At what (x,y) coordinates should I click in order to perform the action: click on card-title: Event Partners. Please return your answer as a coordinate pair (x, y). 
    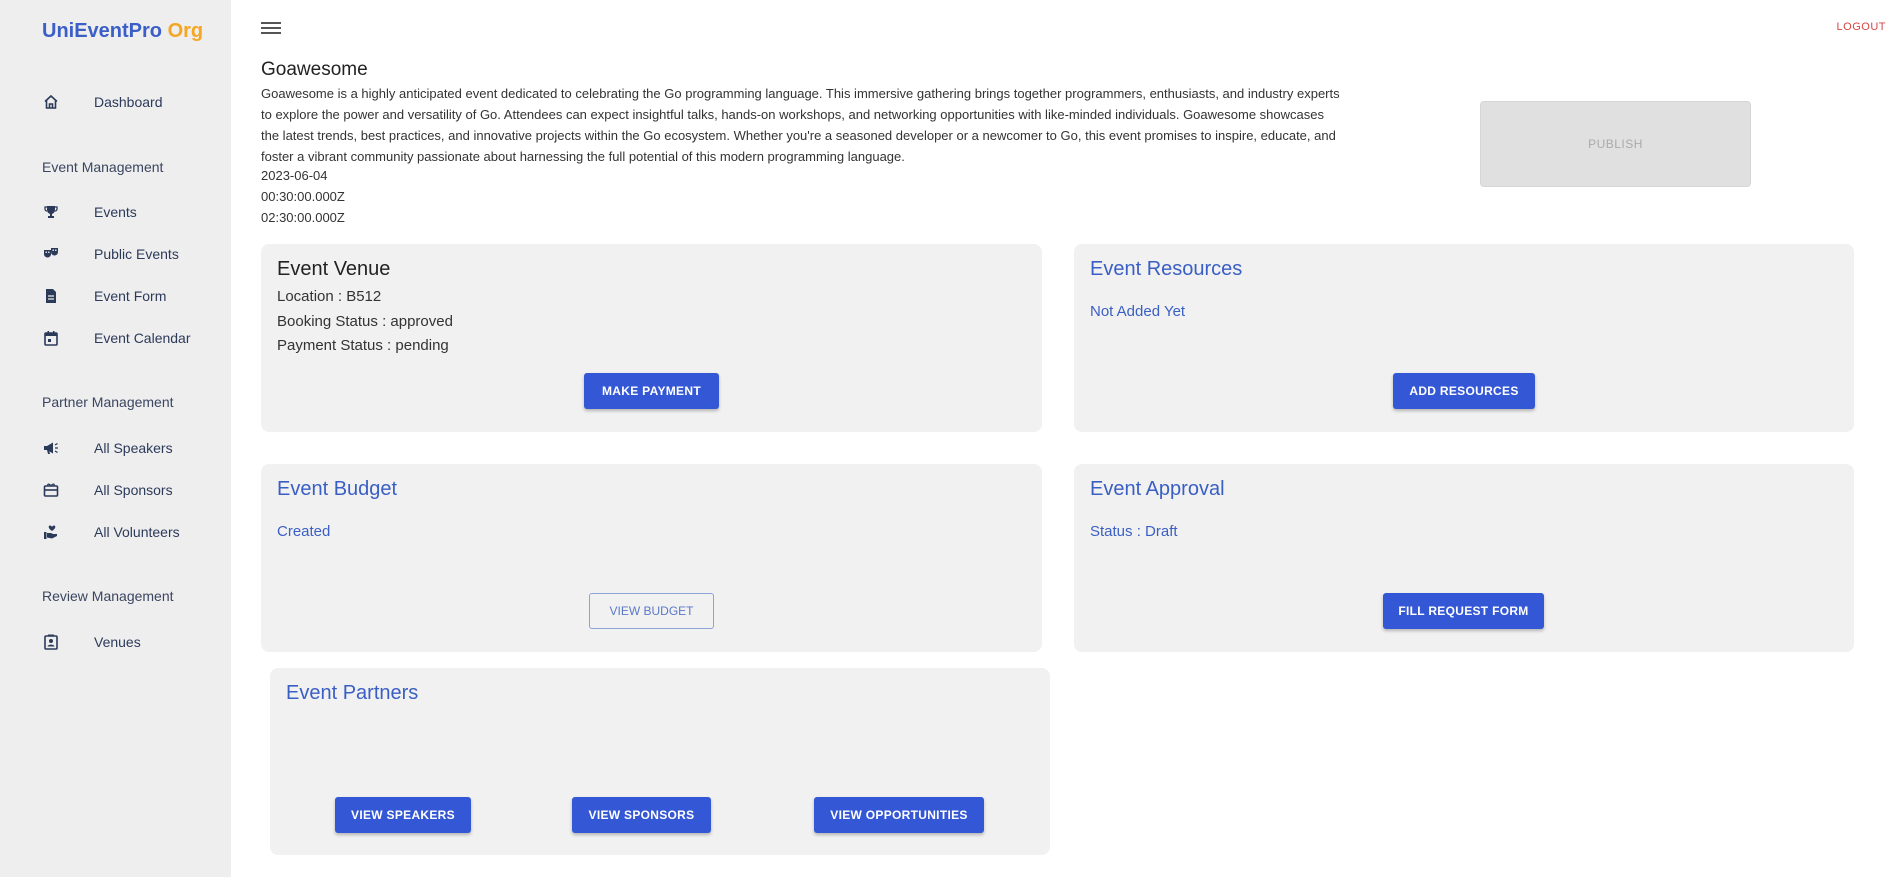
    Looking at the image, I should click on (352, 693).